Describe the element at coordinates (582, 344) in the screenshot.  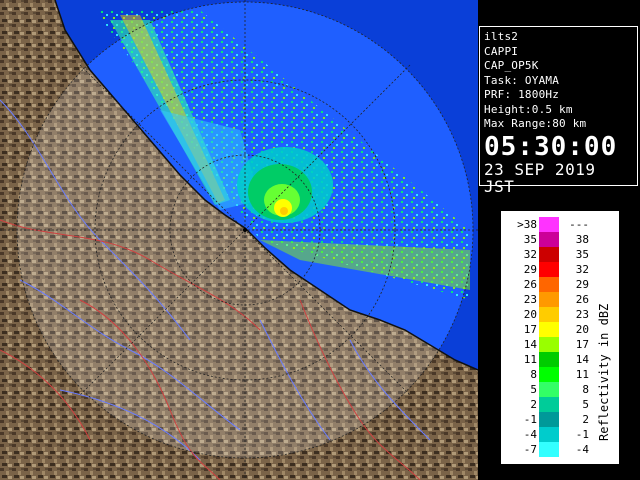
I see `legend-upper-bound: 17` at that location.